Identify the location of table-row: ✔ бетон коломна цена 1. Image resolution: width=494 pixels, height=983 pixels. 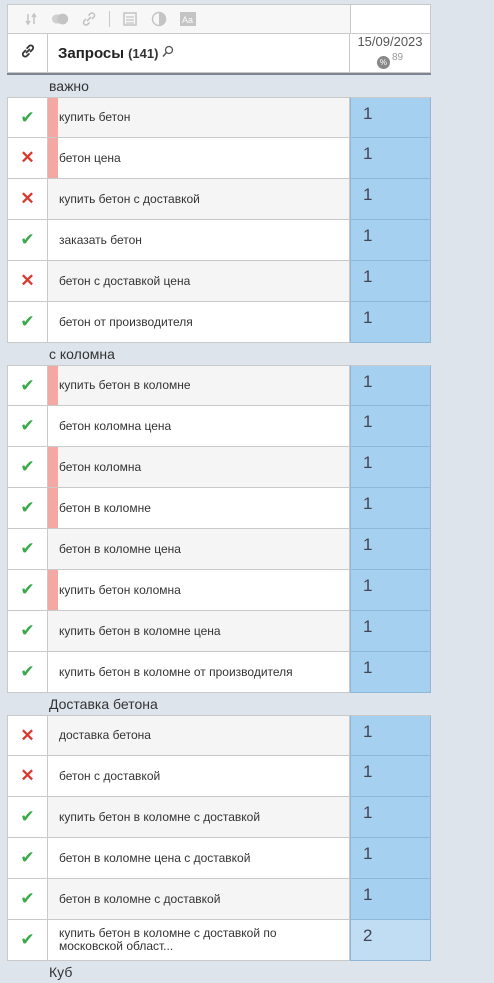
(219, 426).